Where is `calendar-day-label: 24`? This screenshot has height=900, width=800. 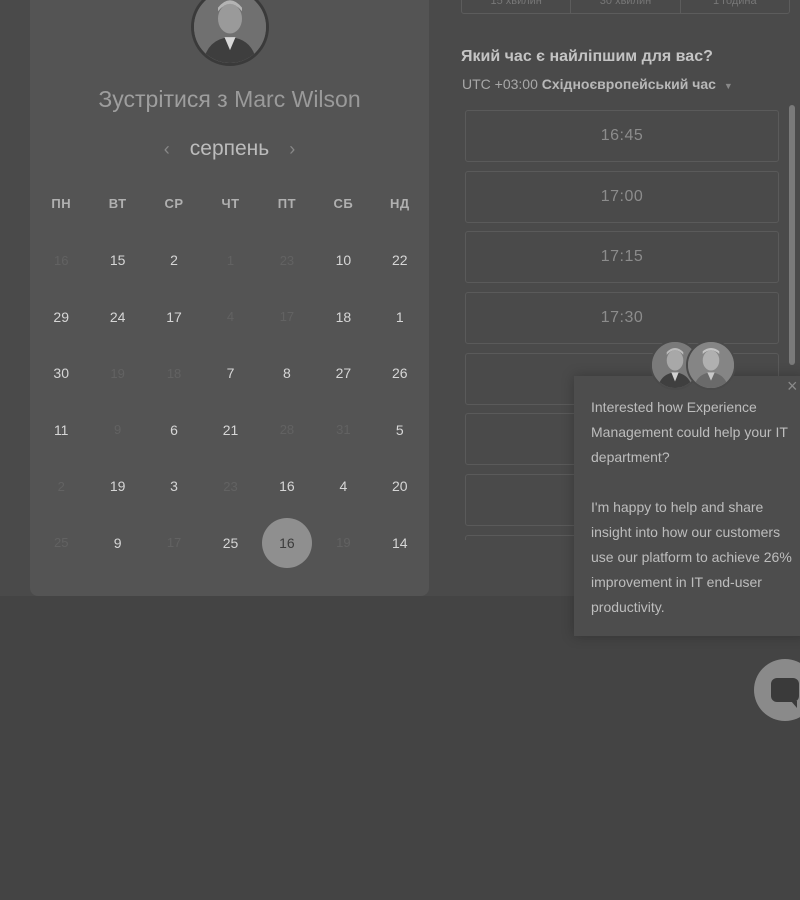
calendar-day-label: 24 is located at coordinates (117, 316).